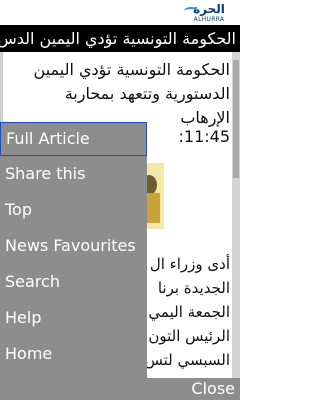  I want to click on brand-english-name: ALHURRA, so click(209, 19).